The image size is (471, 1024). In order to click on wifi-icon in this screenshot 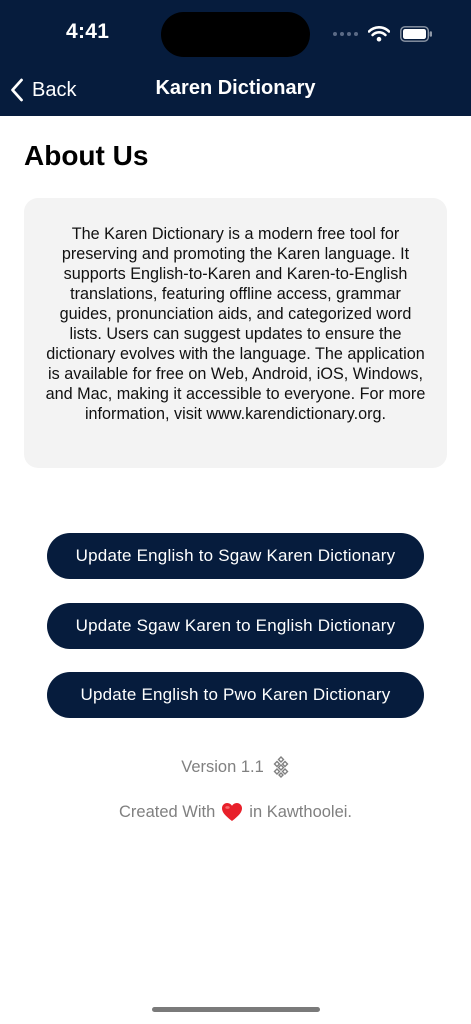, I will do `click(379, 34)`.